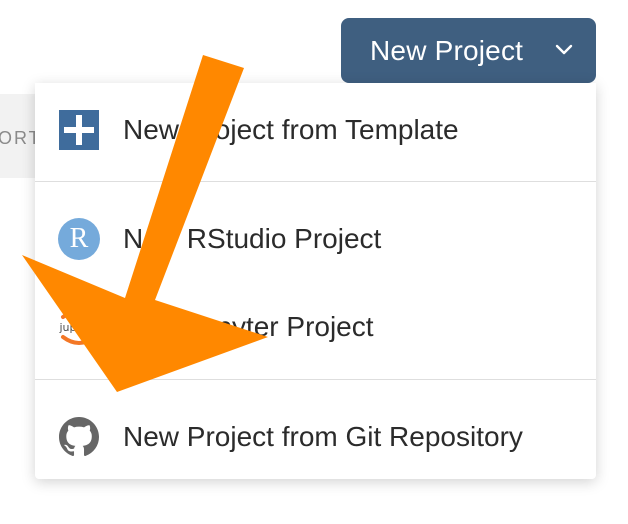 This screenshot has height=524, width=628. Describe the element at coordinates (248, 326) in the screenshot. I see `menu-item-label: New Jupyter Project` at that location.